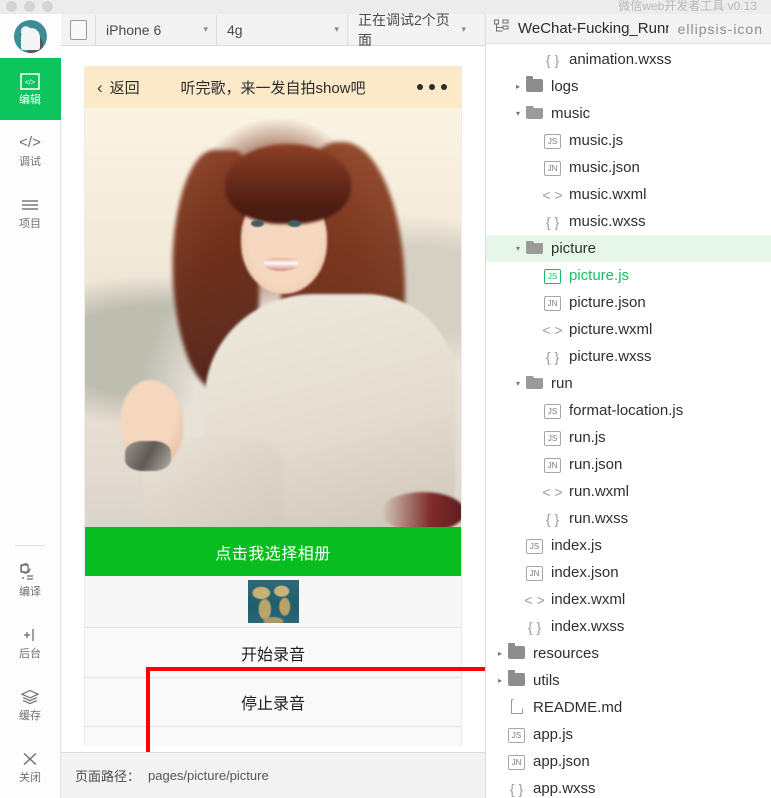 The height and width of the screenshot is (798, 771). Describe the element at coordinates (628, 140) in the screenshot. I see `file-tree-row: JS music.js` at that location.